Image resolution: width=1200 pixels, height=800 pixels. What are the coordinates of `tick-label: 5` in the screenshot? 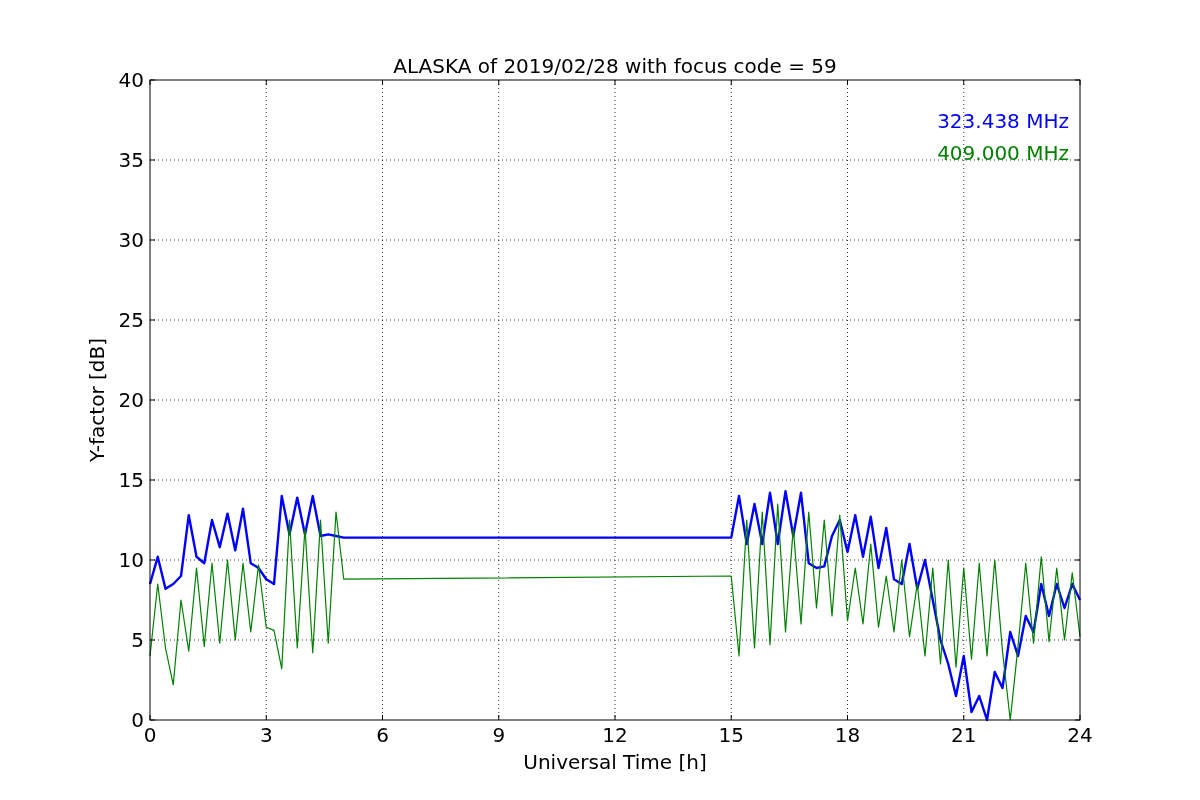 It's located at (137, 640).